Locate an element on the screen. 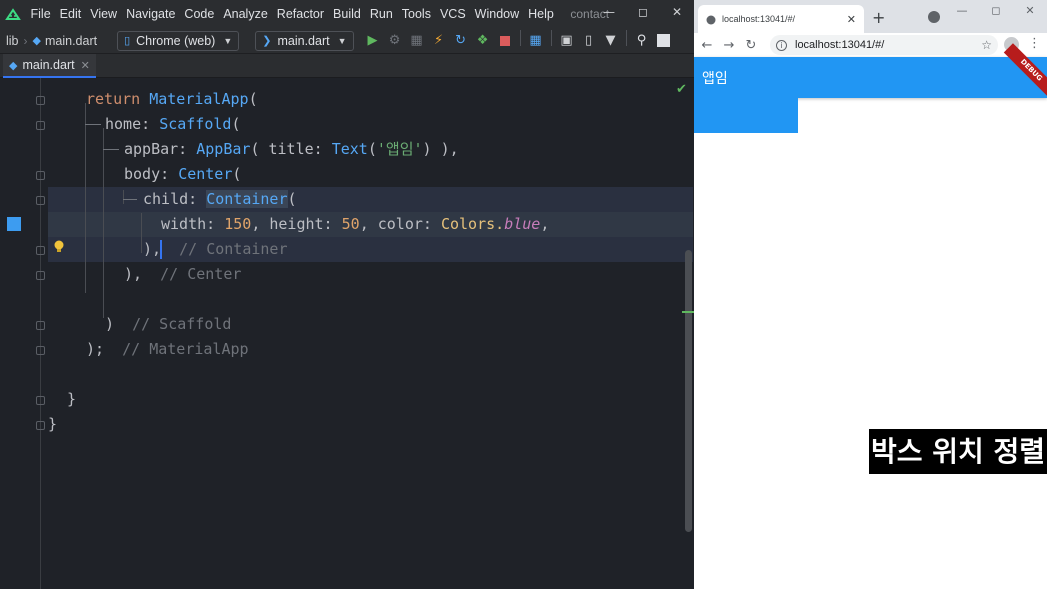  hot-reload-icon: ⚡ is located at coordinates (439, 41).